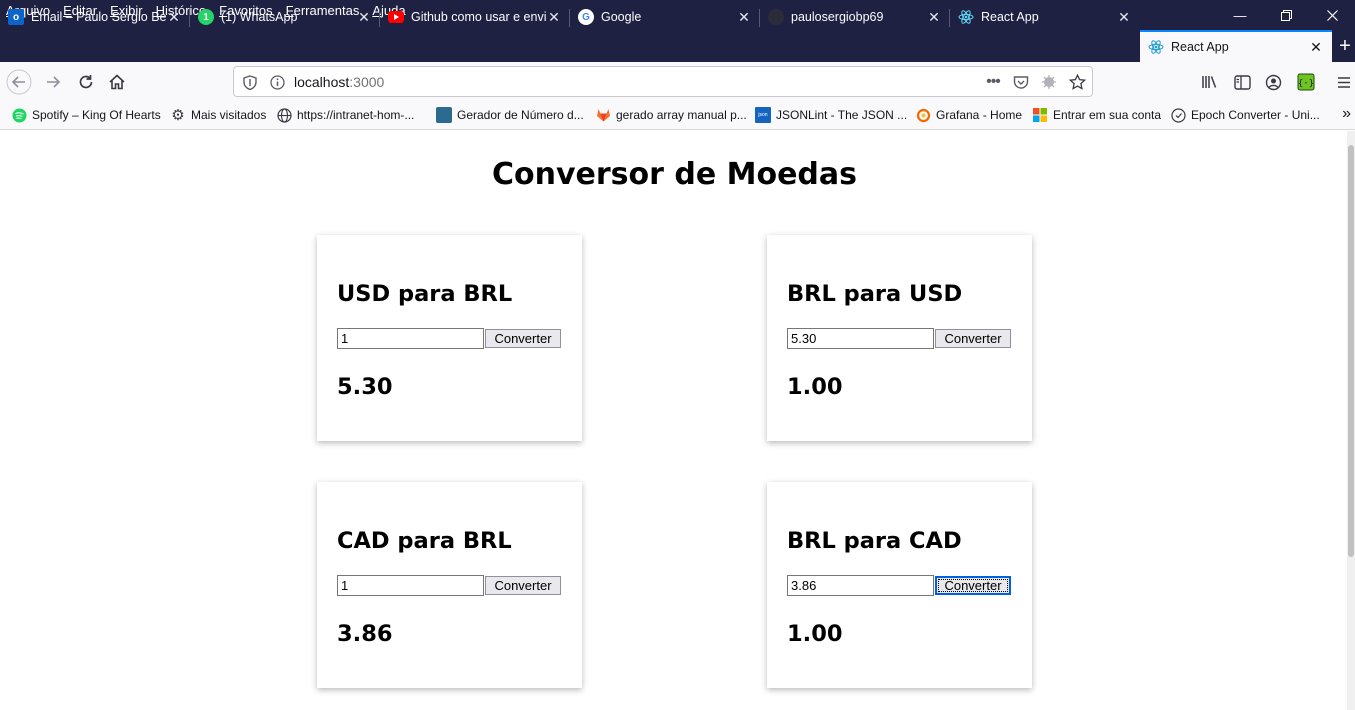  What do you see at coordinates (1240, 15) in the screenshot?
I see `minimize-icon: —` at bounding box center [1240, 15].